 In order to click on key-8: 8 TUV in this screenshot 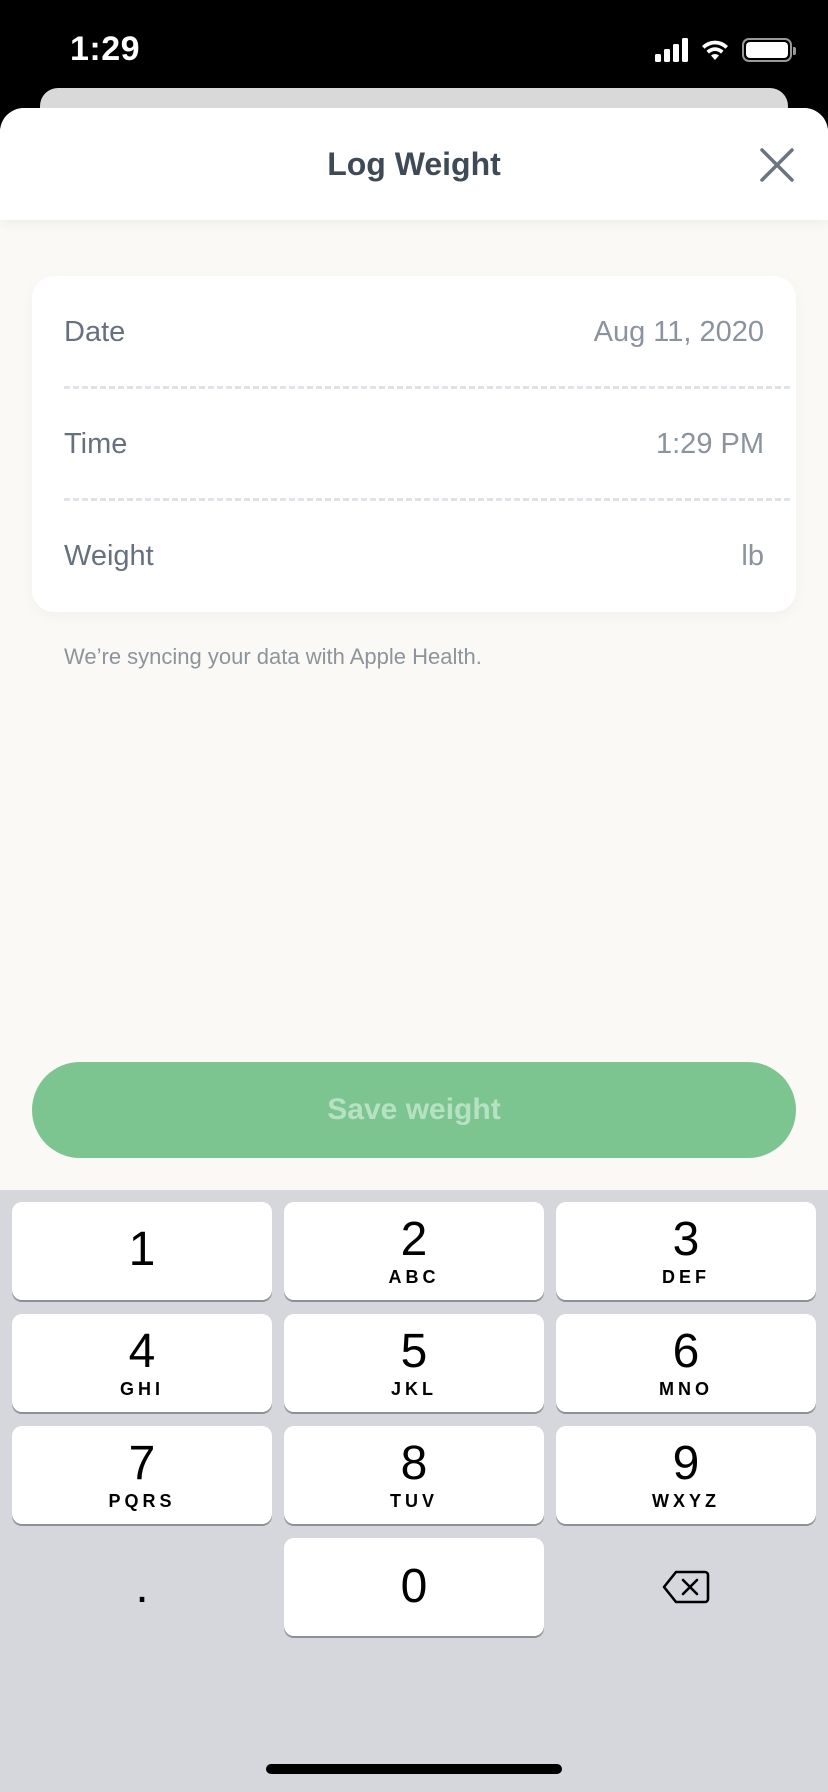, I will do `click(414, 1475)`.